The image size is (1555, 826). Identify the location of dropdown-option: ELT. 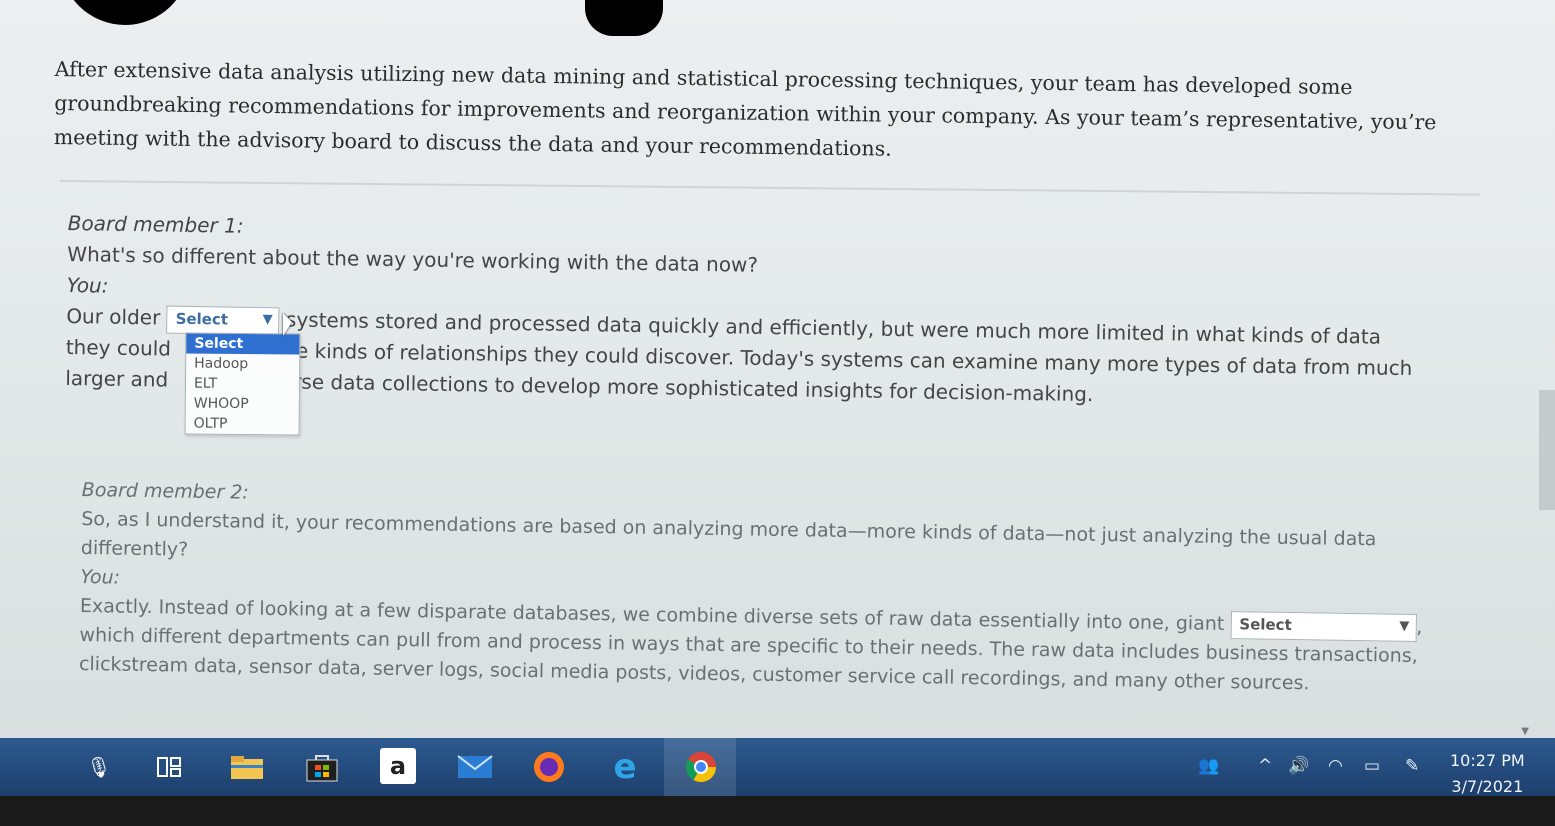
(242, 384).